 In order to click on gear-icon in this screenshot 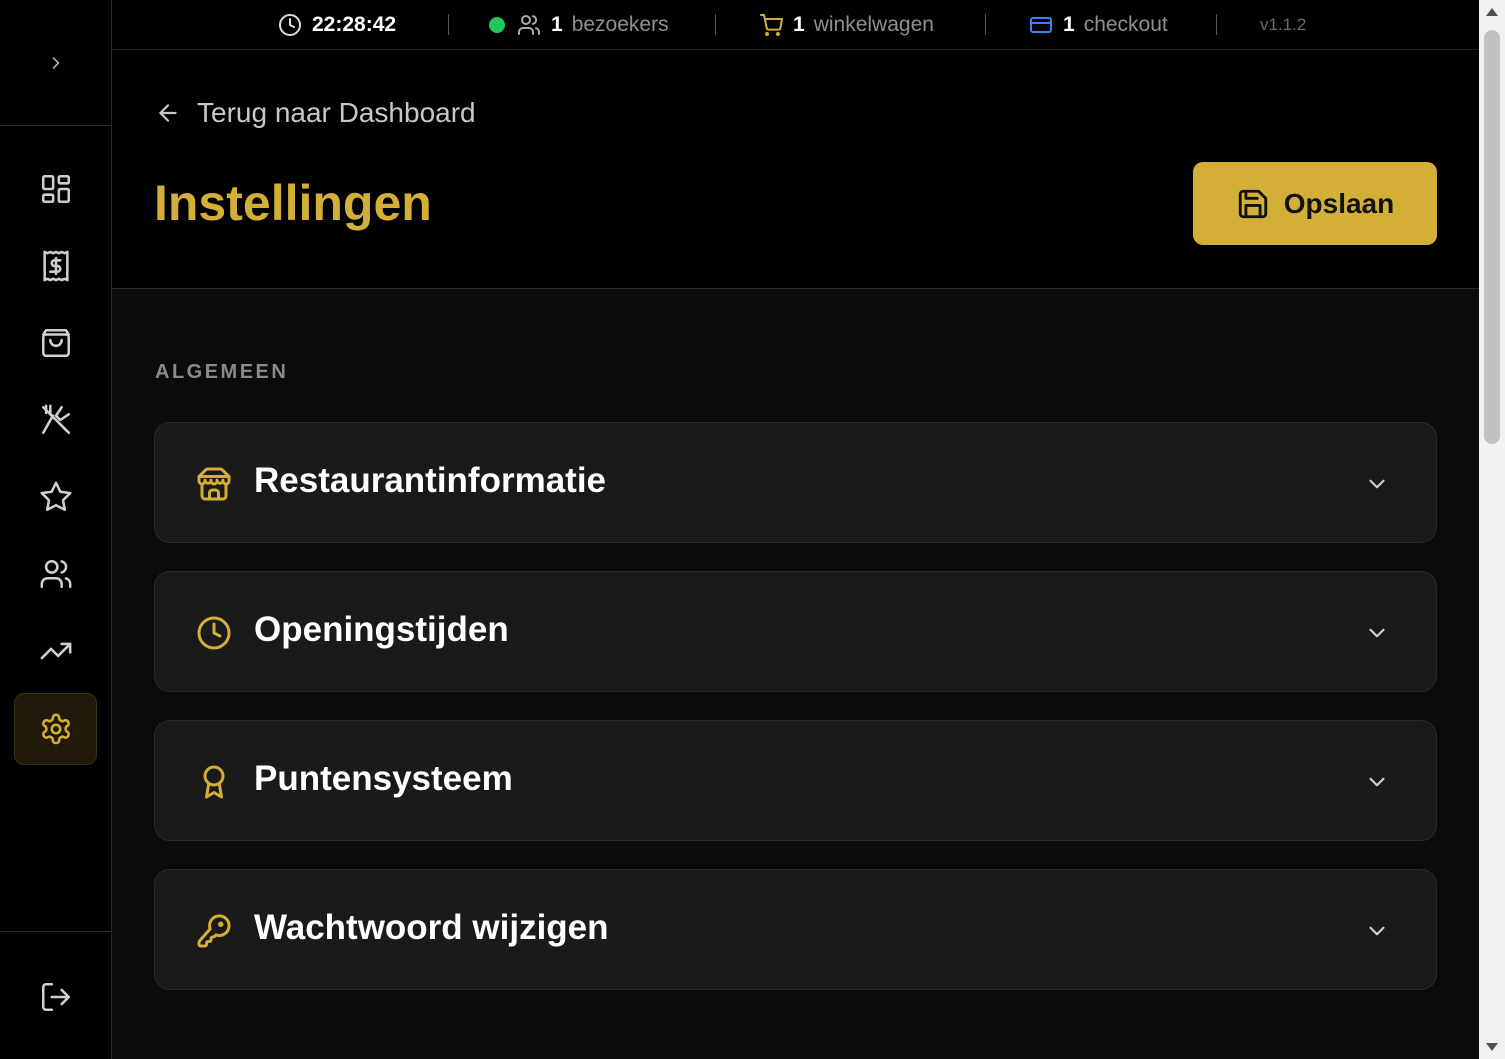, I will do `click(55, 729)`.